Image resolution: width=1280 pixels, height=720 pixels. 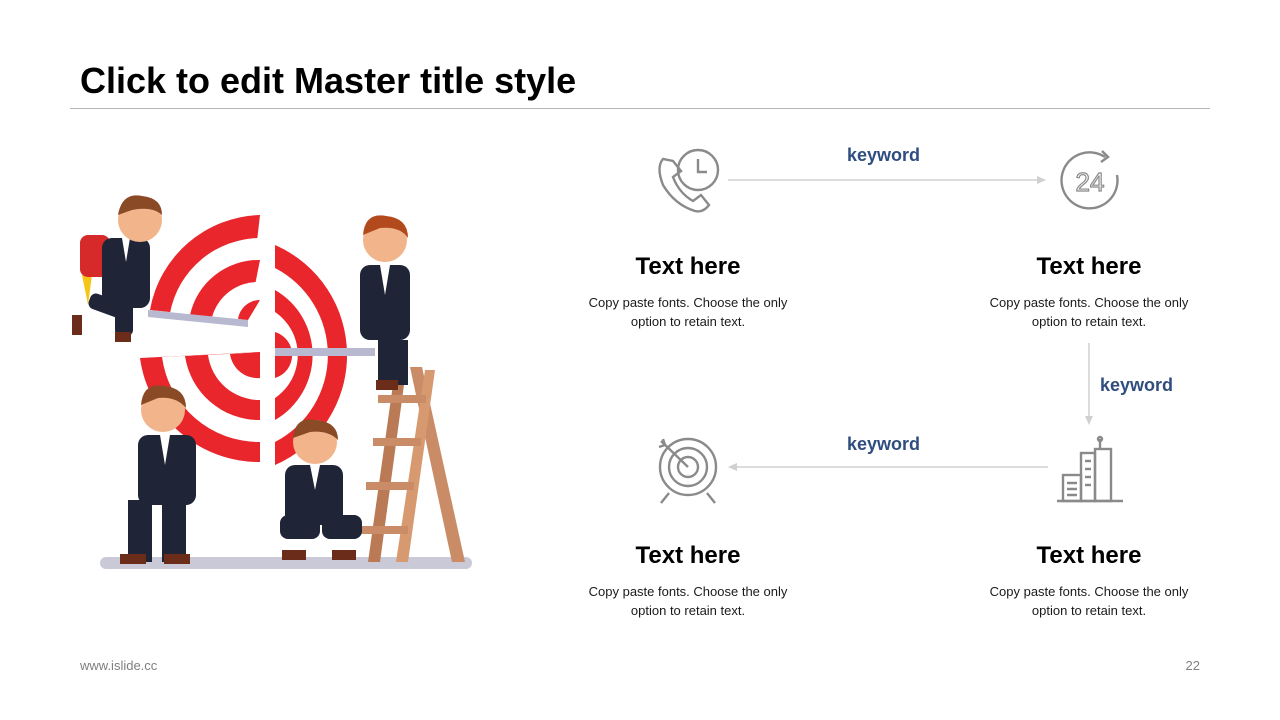 What do you see at coordinates (883, 444) in the screenshot?
I see `keyword-bottom: keyword` at bounding box center [883, 444].